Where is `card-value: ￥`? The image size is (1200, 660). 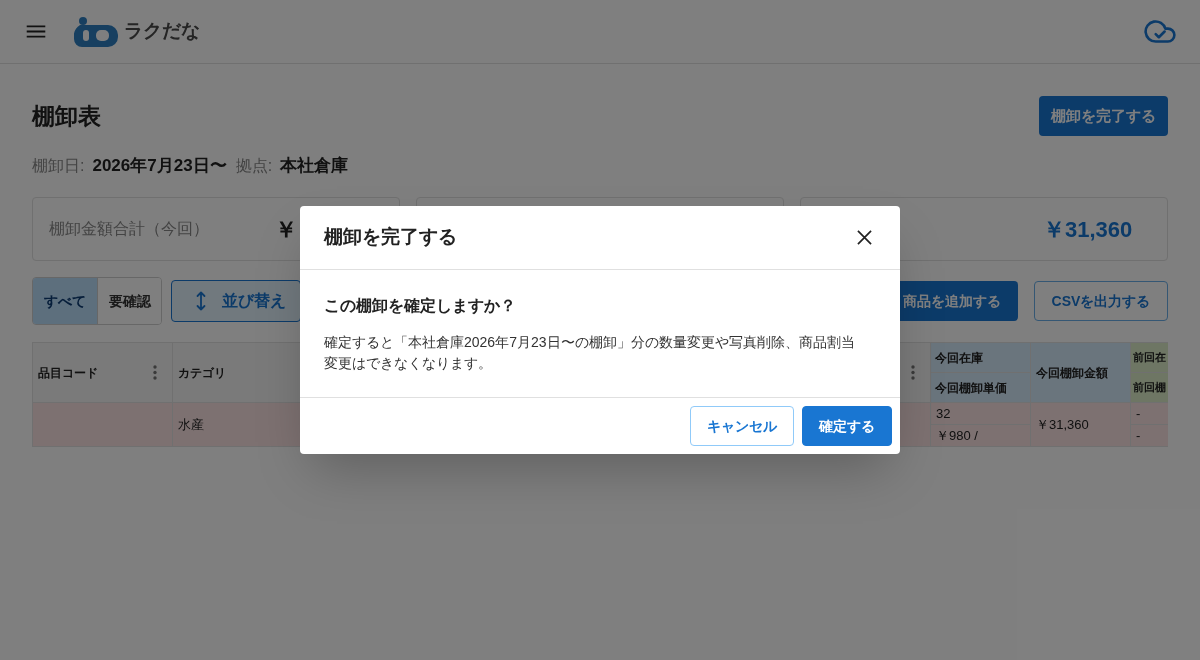
card-value: ￥ is located at coordinates (286, 229).